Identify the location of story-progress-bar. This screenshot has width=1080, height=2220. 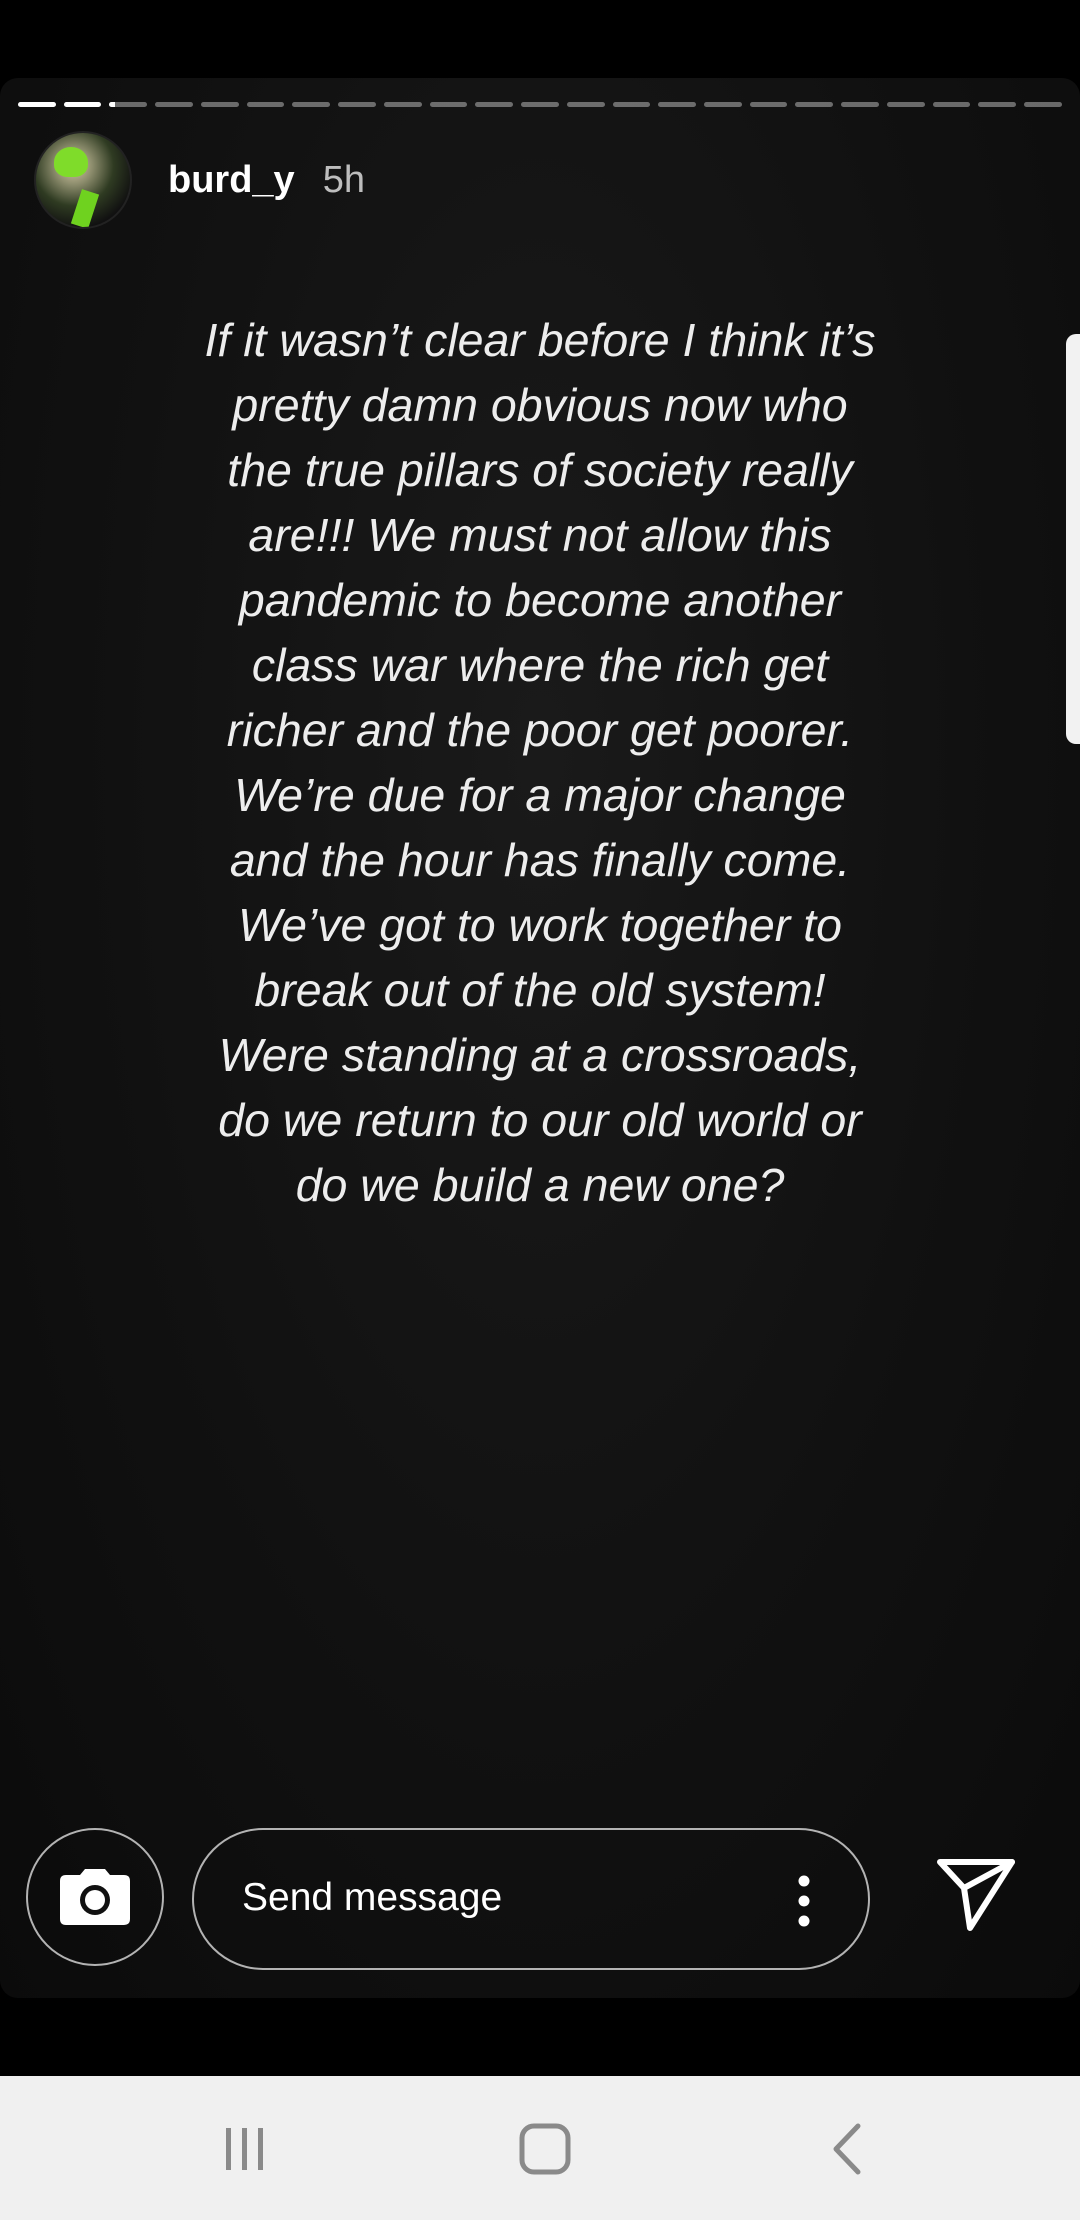
(540, 105).